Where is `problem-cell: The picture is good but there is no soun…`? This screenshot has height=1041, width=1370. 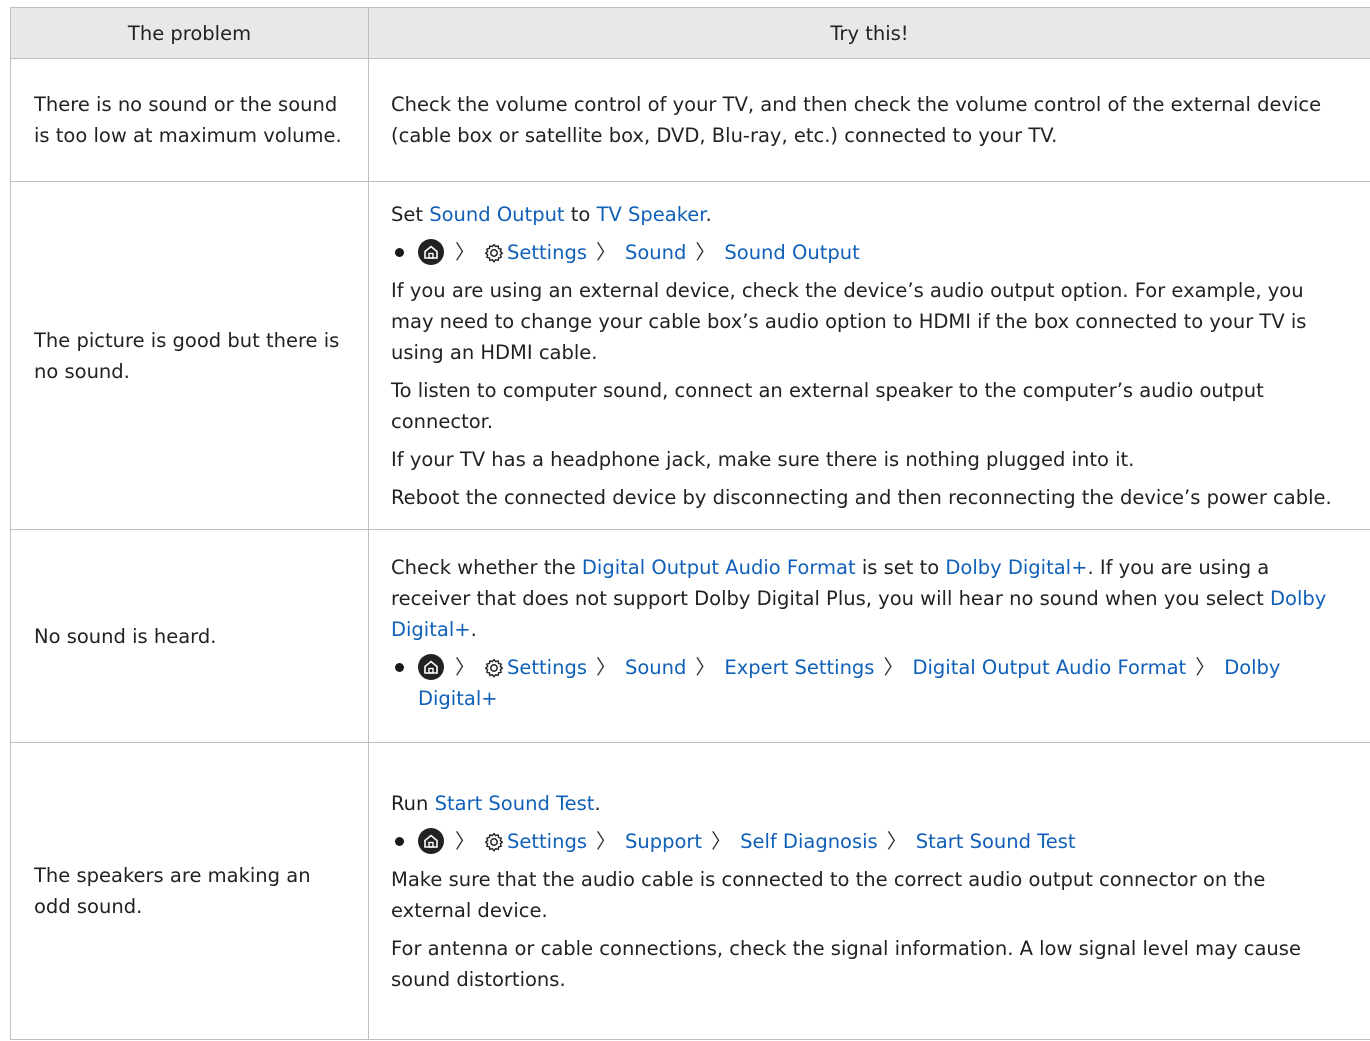
problem-cell: The picture is good but there is no soun… is located at coordinates (189, 355).